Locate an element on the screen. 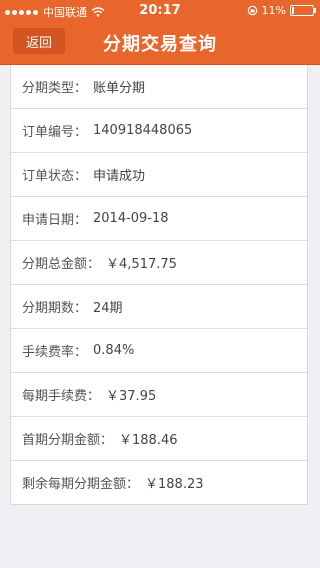 The height and width of the screenshot is (568, 320). detail-row-order-number: 订单编号： 140918448065 is located at coordinates (159, 131).